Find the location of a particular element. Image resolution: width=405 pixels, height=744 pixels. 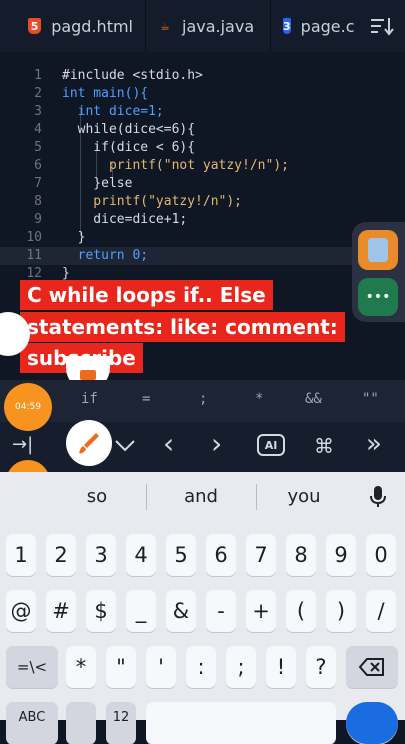

enter-button is located at coordinates (372, 723).